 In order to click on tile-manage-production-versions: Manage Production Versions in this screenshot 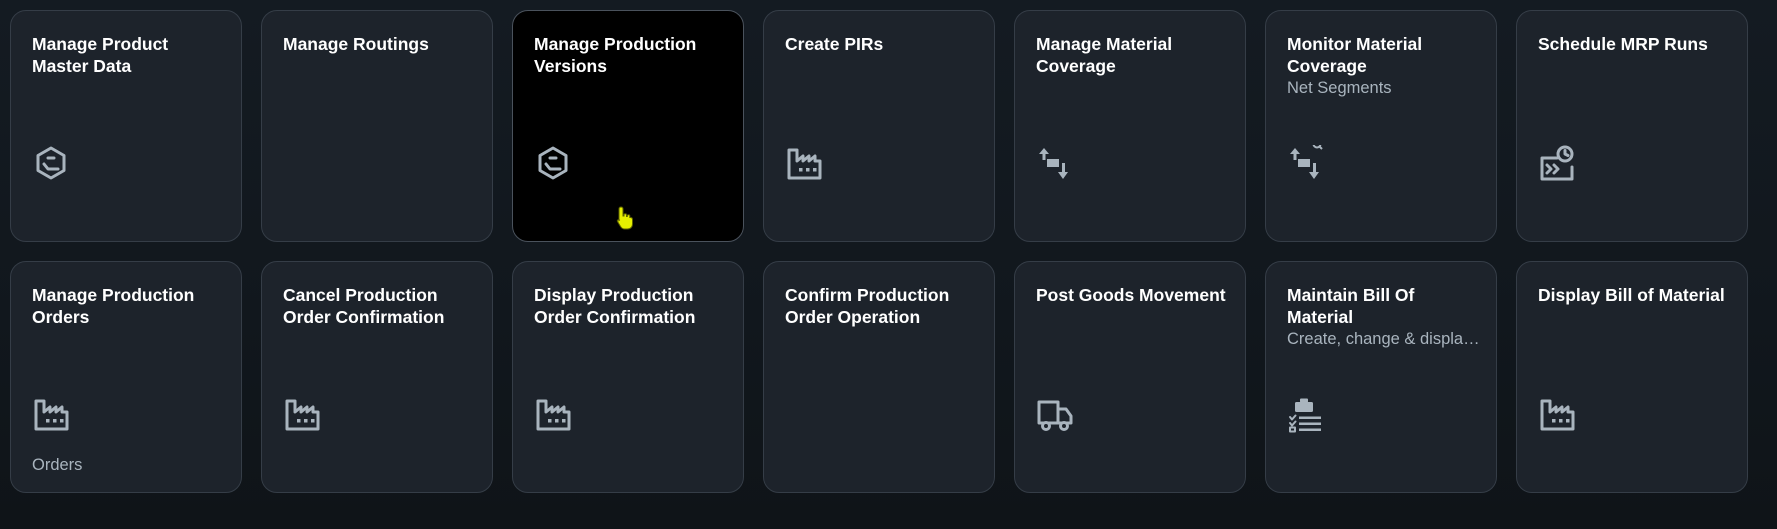, I will do `click(628, 126)`.